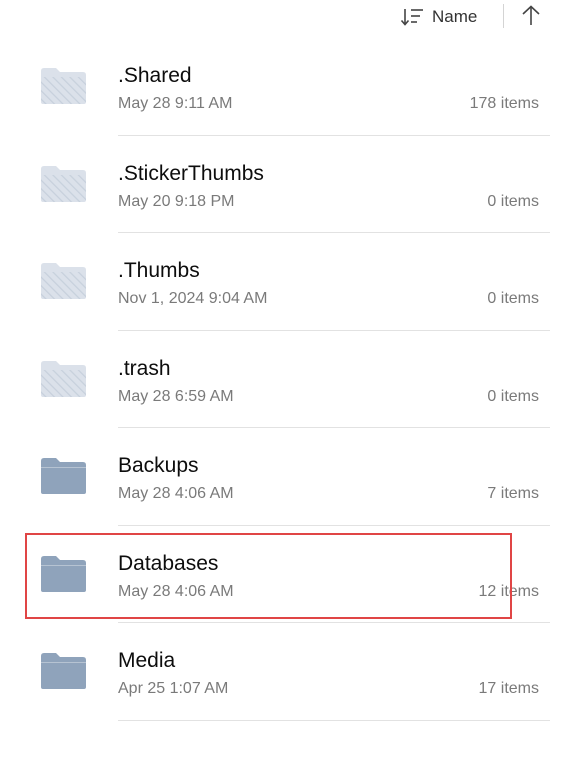 The height and width of the screenshot is (770, 570). I want to click on item-count: 7 items, so click(513, 493).